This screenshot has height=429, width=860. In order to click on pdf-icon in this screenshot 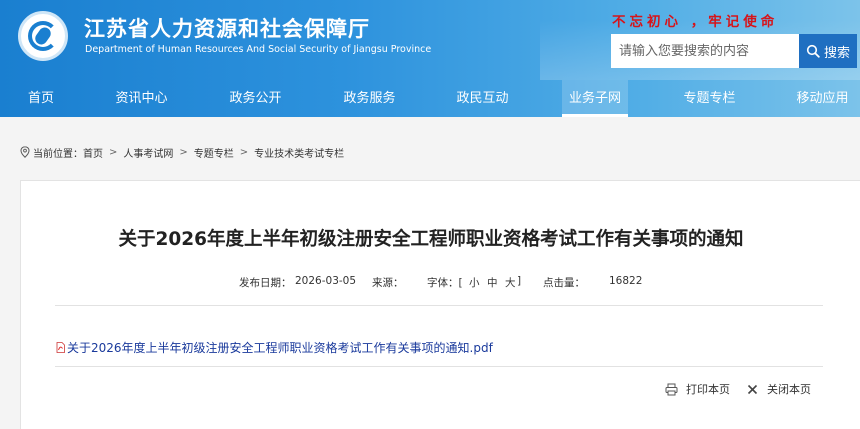, I will do `click(60, 347)`.